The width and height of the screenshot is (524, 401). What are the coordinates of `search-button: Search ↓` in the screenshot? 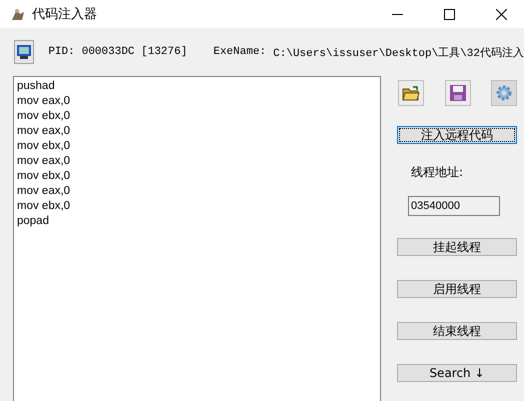 It's located at (457, 373).